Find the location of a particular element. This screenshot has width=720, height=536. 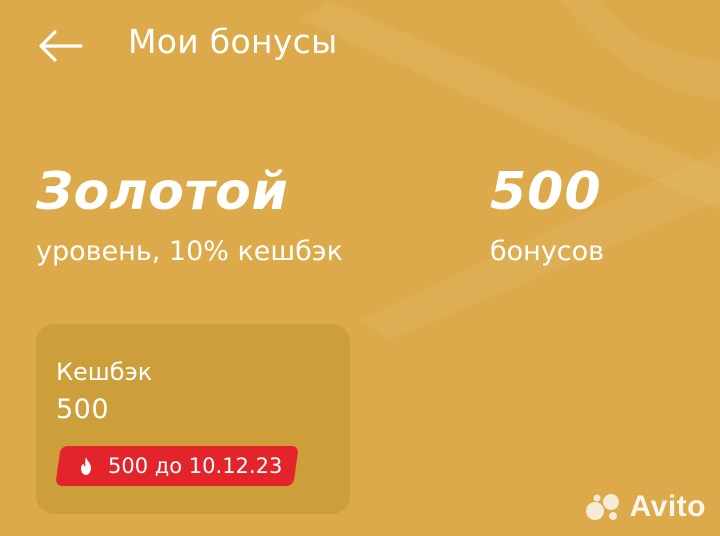

avito-logo-icon is located at coordinates (602, 507).